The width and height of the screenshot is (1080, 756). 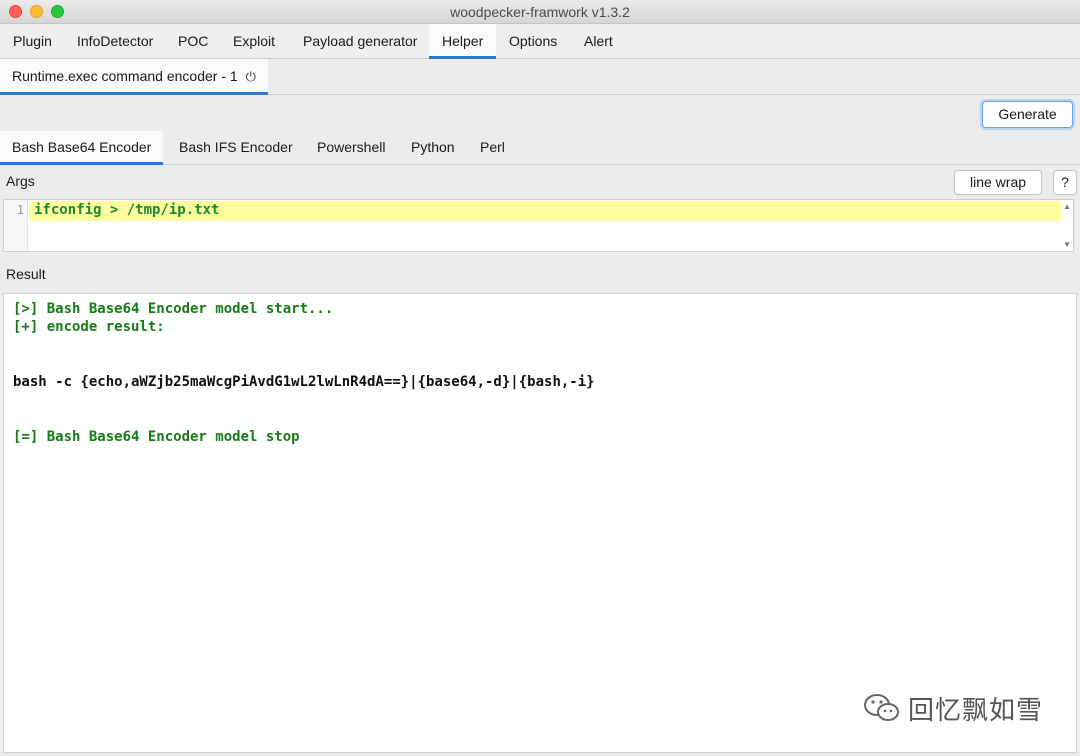 What do you see at coordinates (360, 41) in the screenshot?
I see `menu-payload-generator: Payload generator` at bounding box center [360, 41].